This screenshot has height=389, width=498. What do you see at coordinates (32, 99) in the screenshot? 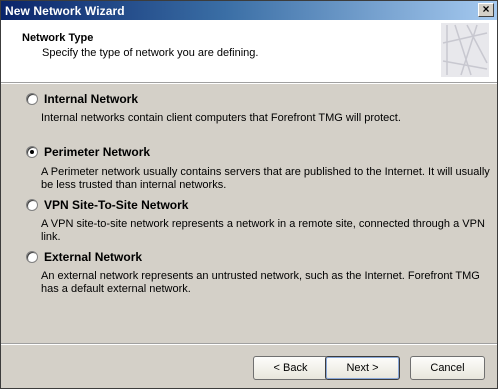
I see `radio-internal-network` at bounding box center [32, 99].